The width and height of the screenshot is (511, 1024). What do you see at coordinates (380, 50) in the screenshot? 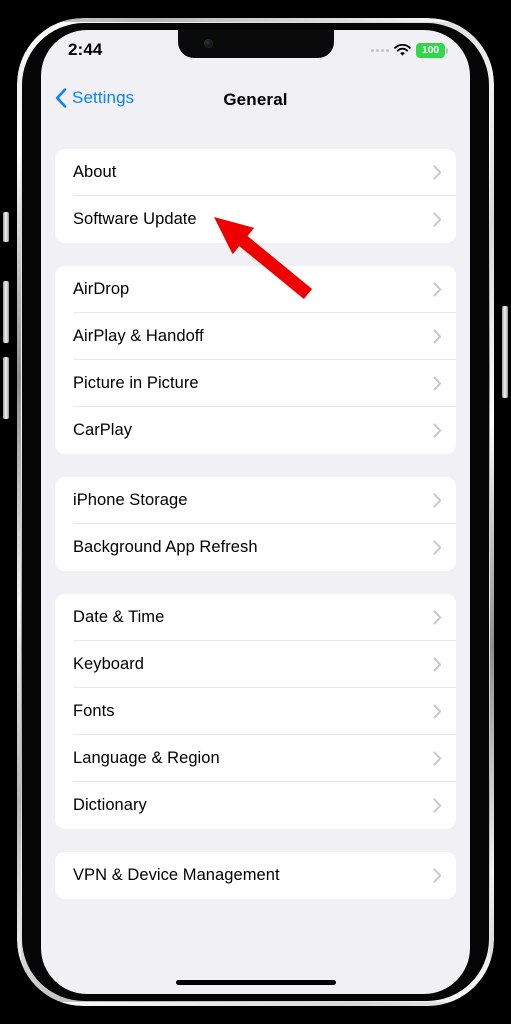
I see `cellular-dots-icon` at bounding box center [380, 50].